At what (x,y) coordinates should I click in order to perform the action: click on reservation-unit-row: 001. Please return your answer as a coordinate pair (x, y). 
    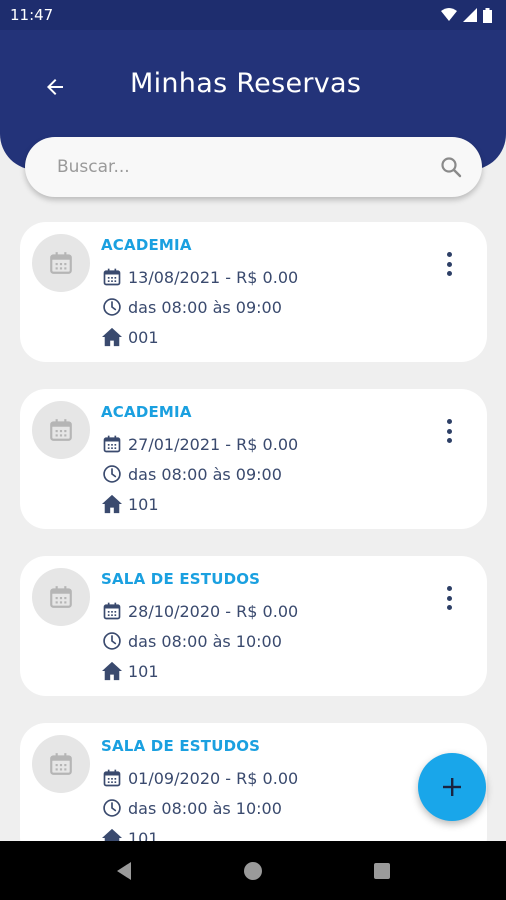
    Looking at the image, I should click on (130, 337).